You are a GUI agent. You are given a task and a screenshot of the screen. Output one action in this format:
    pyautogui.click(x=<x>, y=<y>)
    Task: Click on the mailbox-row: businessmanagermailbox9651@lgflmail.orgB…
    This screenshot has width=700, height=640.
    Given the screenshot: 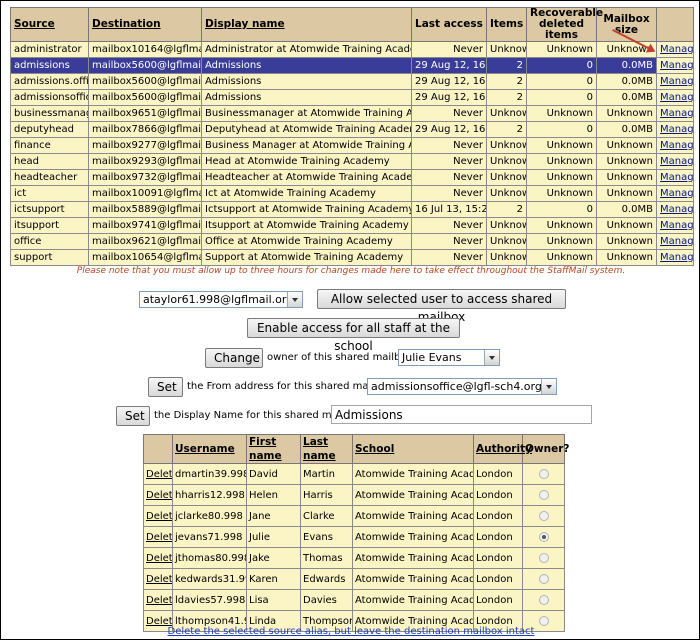 What is the action you would take?
    pyautogui.click(x=352, y=113)
    